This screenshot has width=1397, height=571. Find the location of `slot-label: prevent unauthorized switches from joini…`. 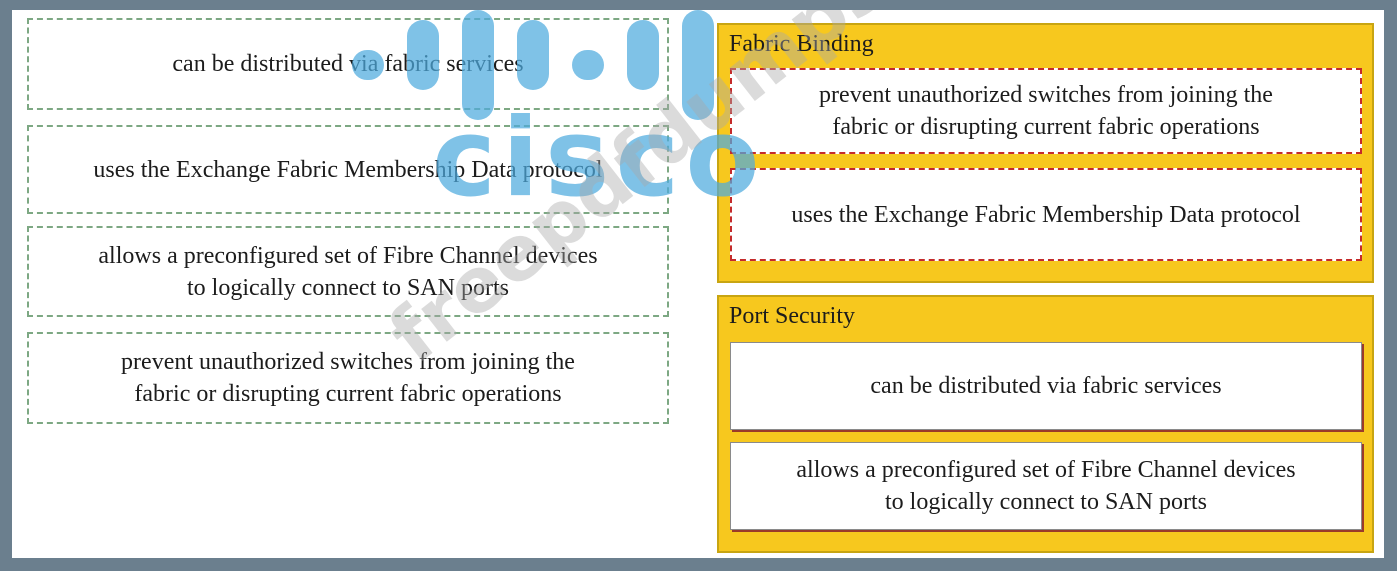

slot-label: prevent unauthorized switches from joini… is located at coordinates (1046, 111).